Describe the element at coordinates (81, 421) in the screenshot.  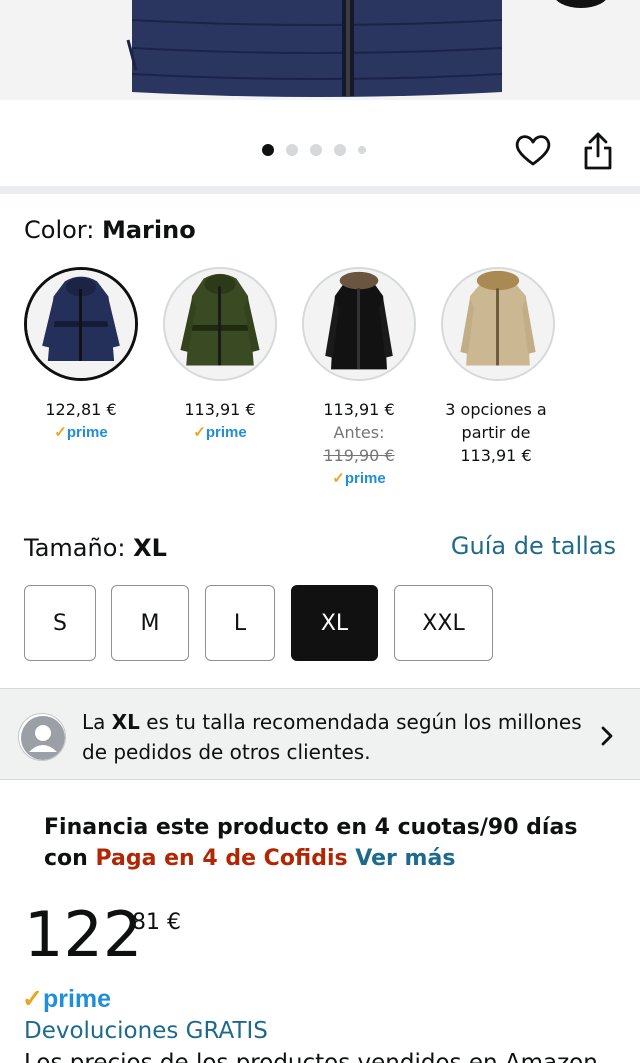
I see `color-option-marino-info: 122,81 € ✓prime` at that location.